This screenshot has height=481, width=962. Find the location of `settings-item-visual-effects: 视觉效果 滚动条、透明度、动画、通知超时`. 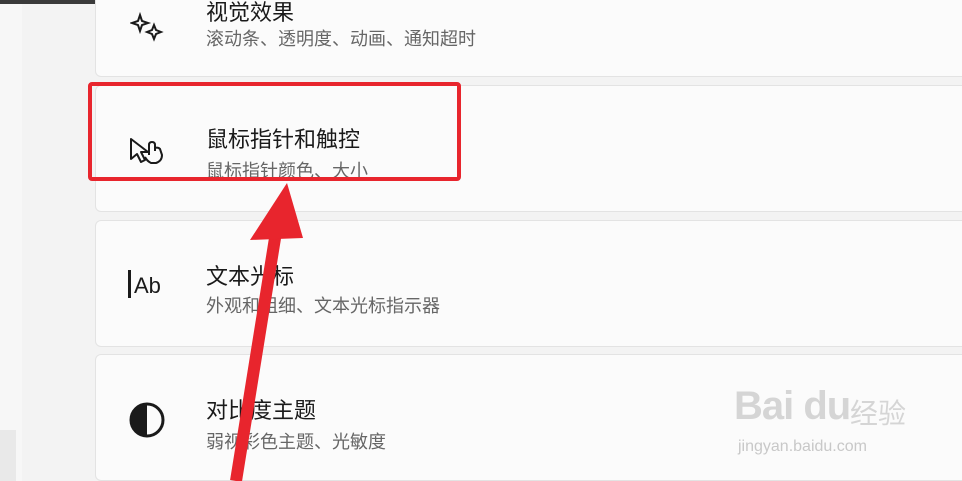

settings-item-visual-effects: 视觉效果 滚动条、透明度、动画、通知超时 is located at coordinates (528, 38).